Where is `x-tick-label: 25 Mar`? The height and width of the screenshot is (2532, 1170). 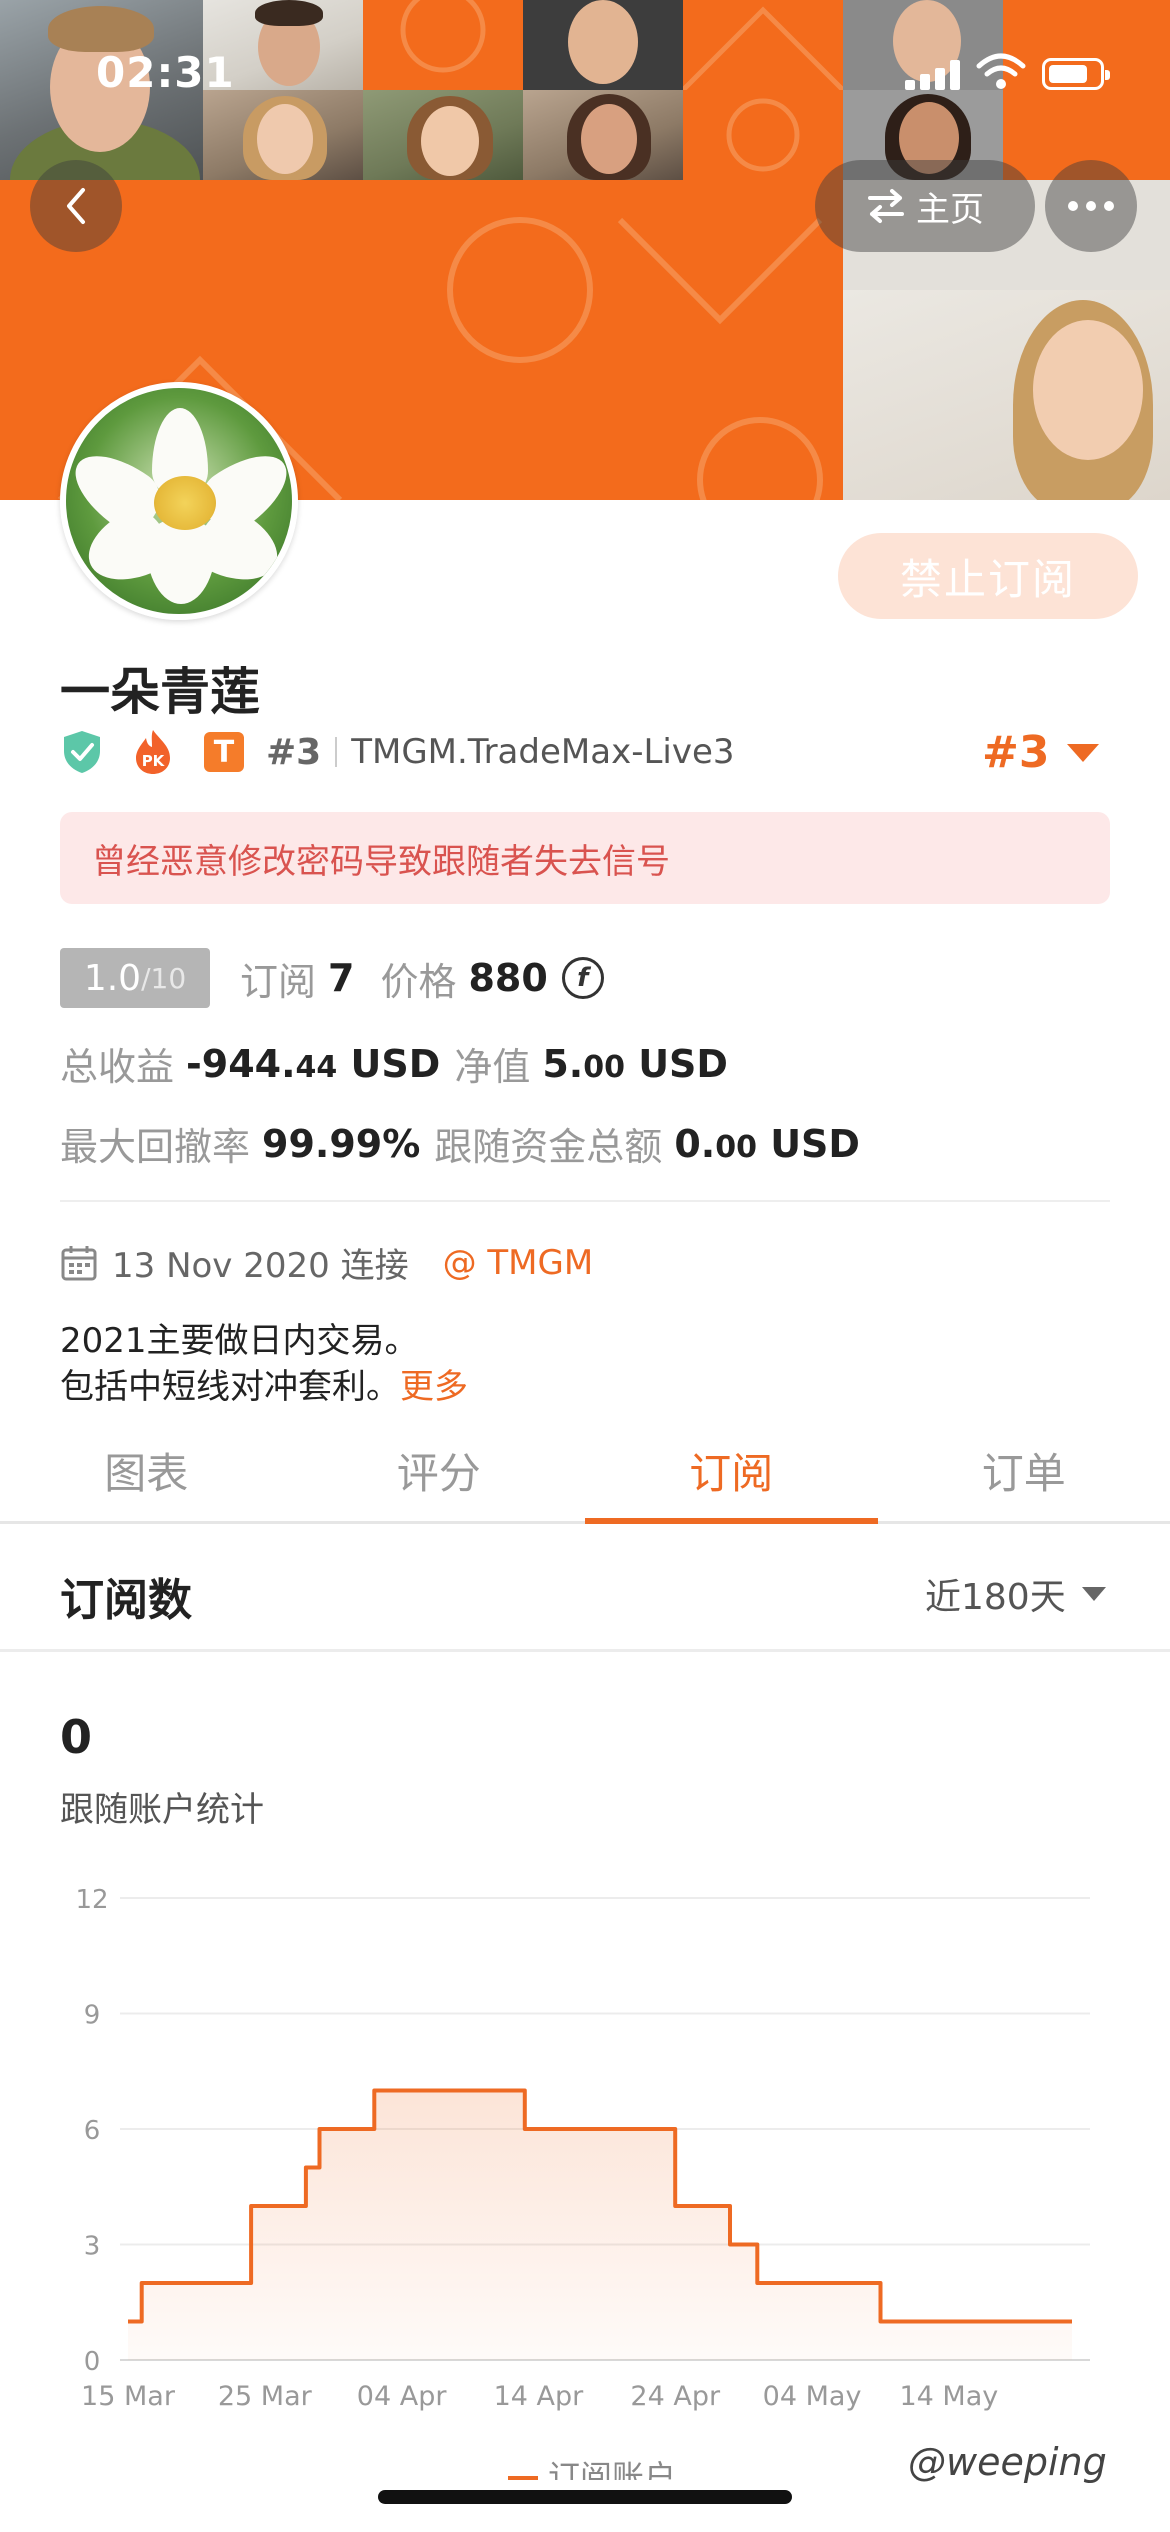
x-tick-label: 25 Mar is located at coordinates (265, 2396).